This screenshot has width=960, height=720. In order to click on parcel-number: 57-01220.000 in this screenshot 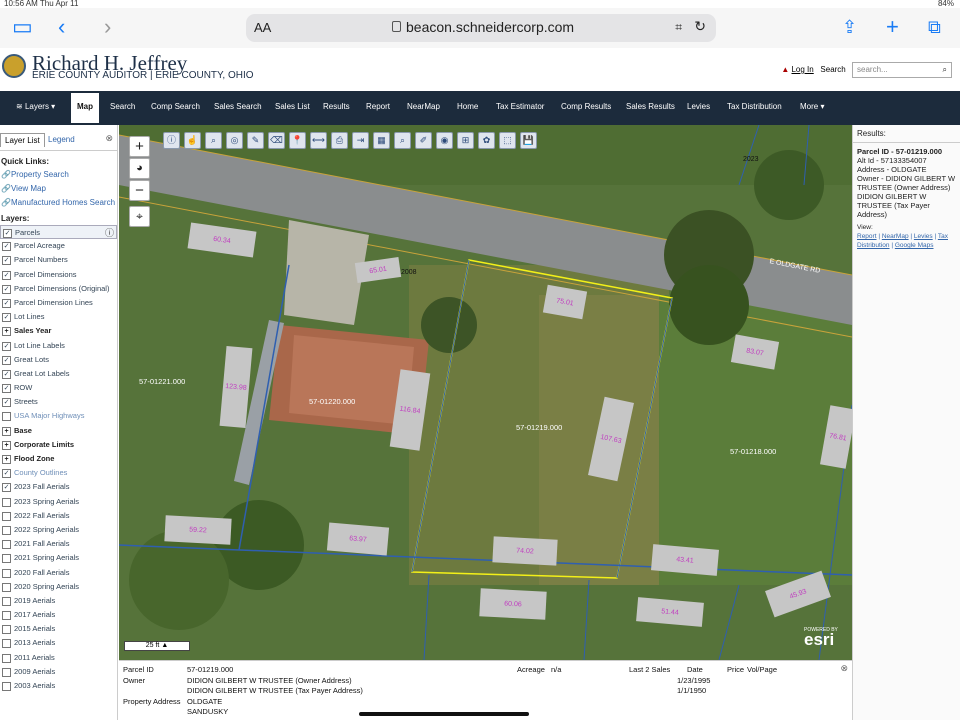, I will do `click(332, 401)`.